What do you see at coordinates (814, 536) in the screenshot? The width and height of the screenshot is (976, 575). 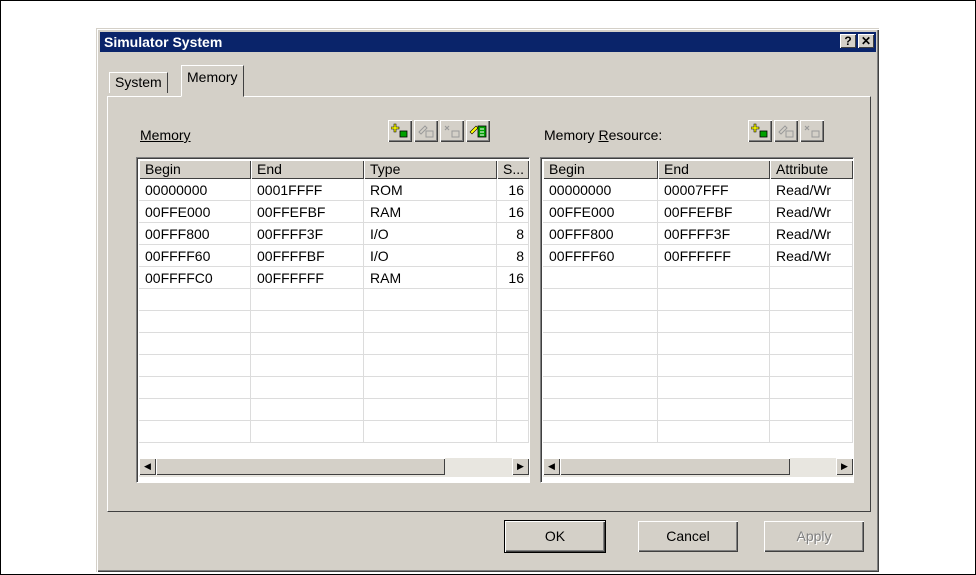 I see `apply-button: Apply` at bounding box center [814, 536].